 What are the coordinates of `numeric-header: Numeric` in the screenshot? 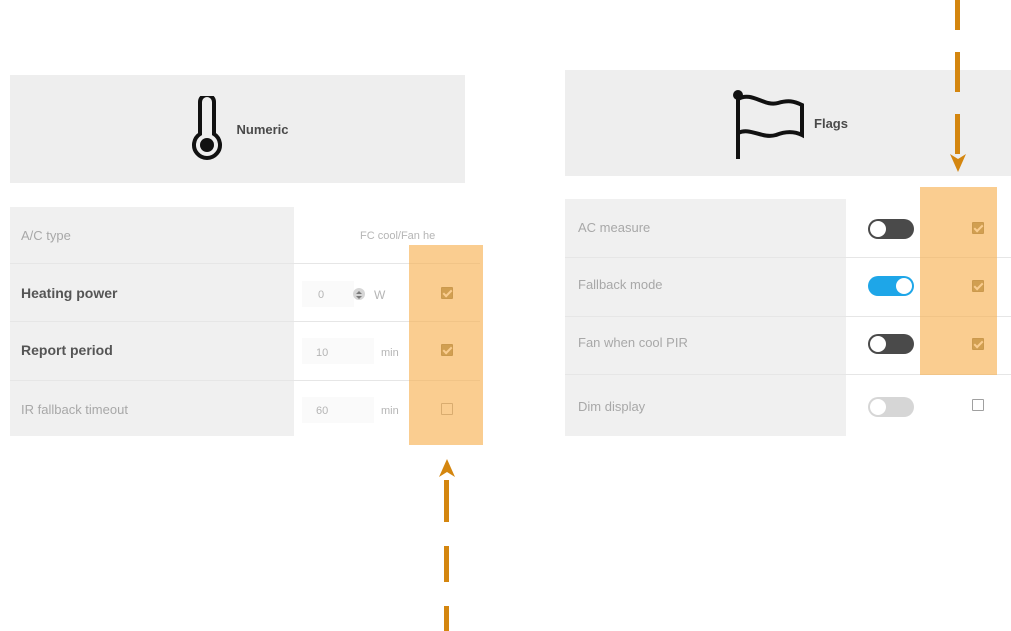 It's located at (237, 129).